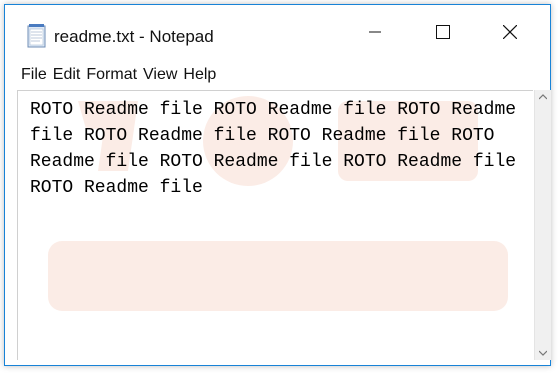 The height and width of the screenshot is (376, 560). Describe the element at coordinates (111, 75) in the screenshot. I see `menu-format: Format` at that location.